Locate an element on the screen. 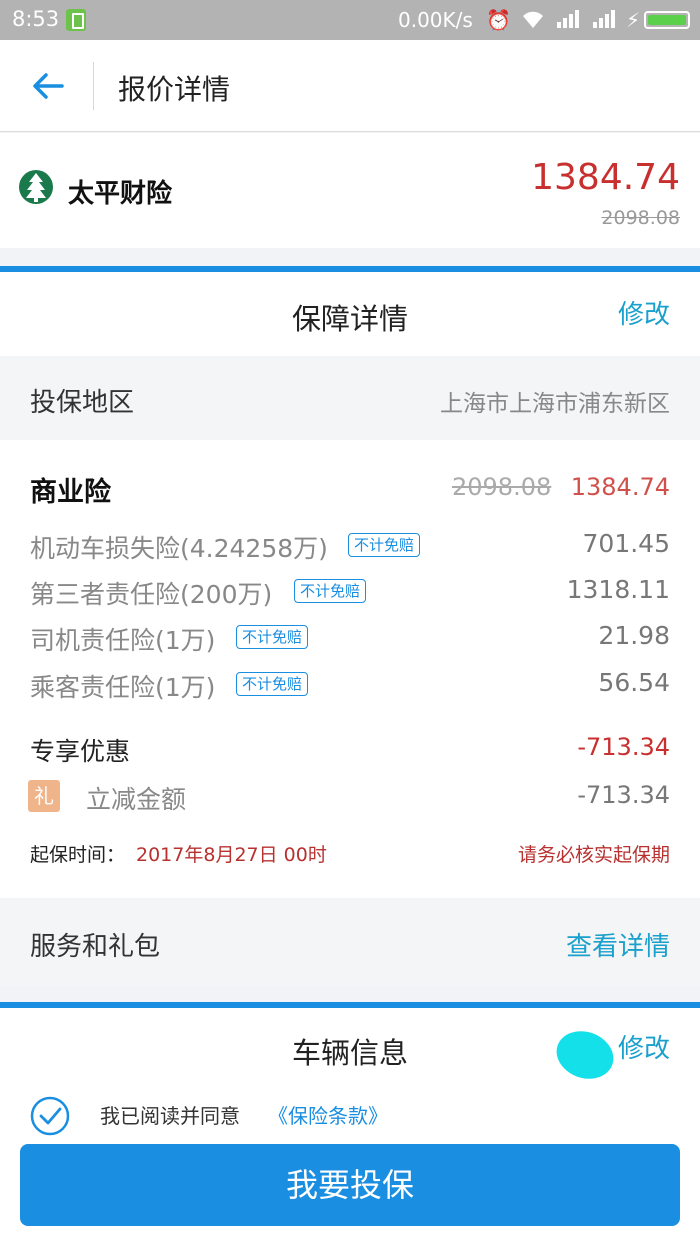 This screenshot has width=700, height=1244. region-value: 上海市上海市浦东新区 is located at coordinates (555, 404).